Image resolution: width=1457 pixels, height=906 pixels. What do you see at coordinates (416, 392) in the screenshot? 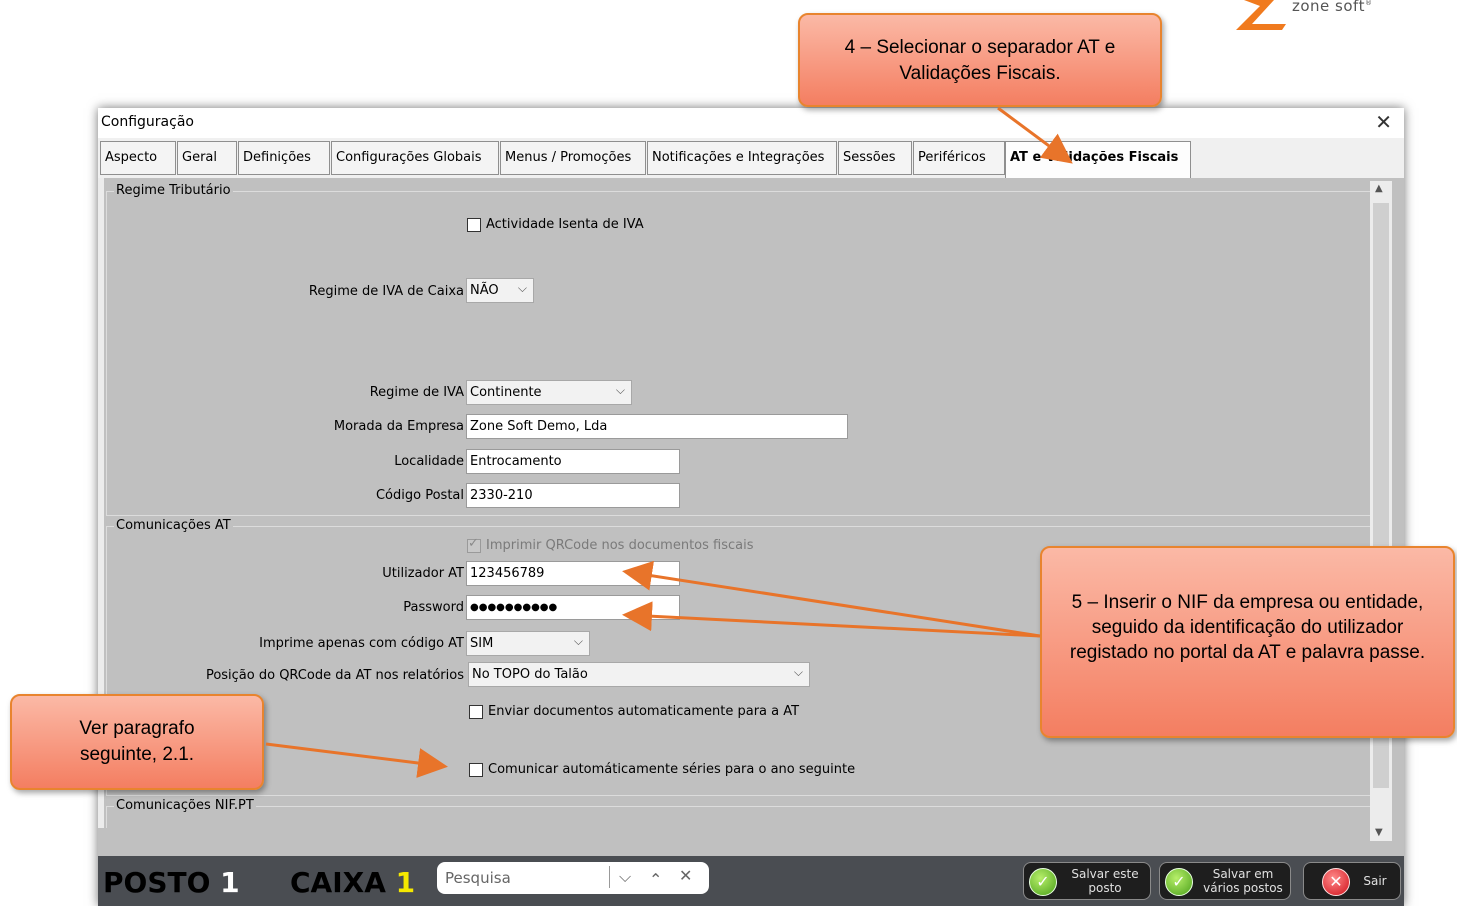
I see `regime-iva-label: Regime de IVA` at bounding box center [416, 392].